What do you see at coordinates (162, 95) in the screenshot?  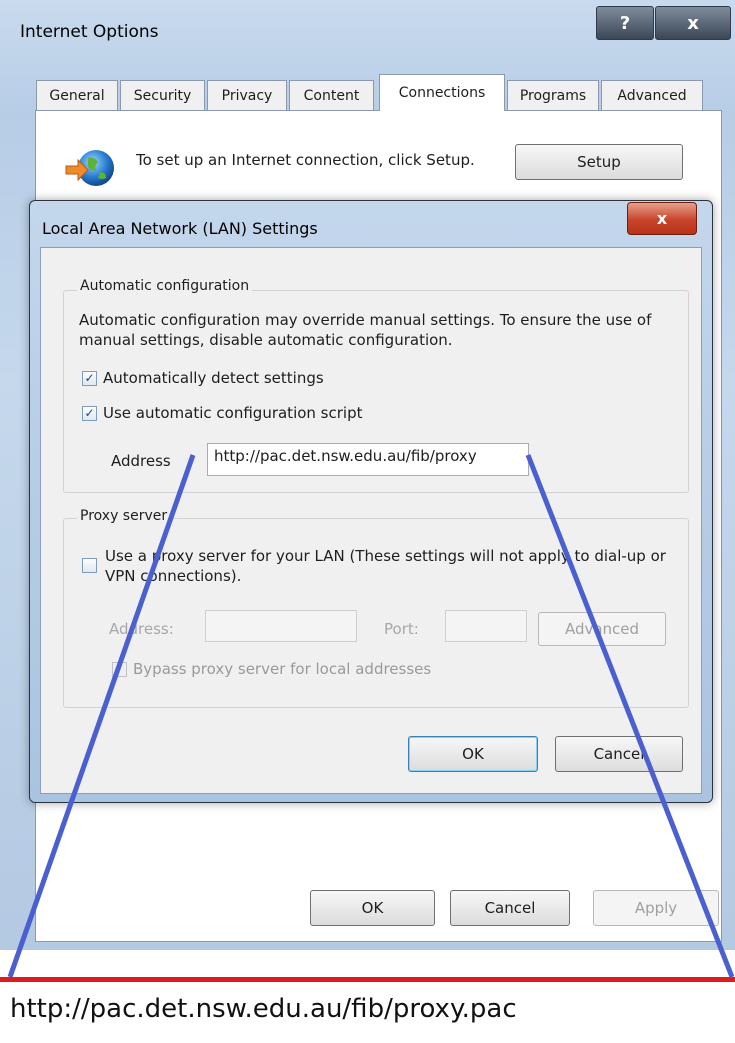 I see `tab-security: Security` at bounding box center [162, 95].